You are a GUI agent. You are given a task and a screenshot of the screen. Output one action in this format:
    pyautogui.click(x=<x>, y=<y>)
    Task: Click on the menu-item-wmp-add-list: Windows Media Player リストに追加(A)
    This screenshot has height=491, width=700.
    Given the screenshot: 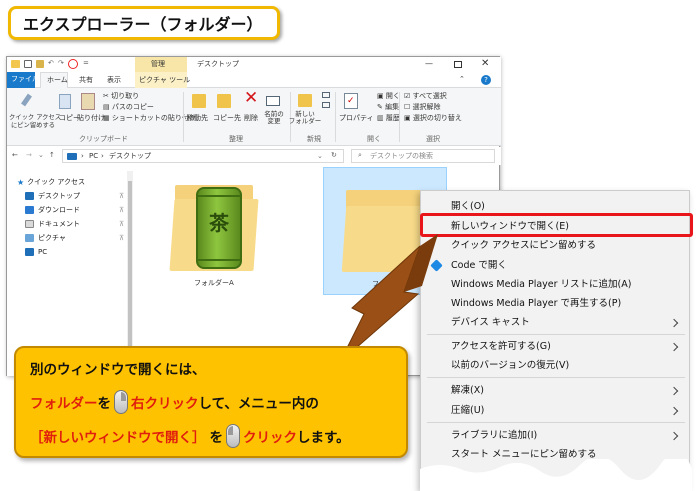 What is the action you would take?
    pyautogui.click(x=541, y=285)
    